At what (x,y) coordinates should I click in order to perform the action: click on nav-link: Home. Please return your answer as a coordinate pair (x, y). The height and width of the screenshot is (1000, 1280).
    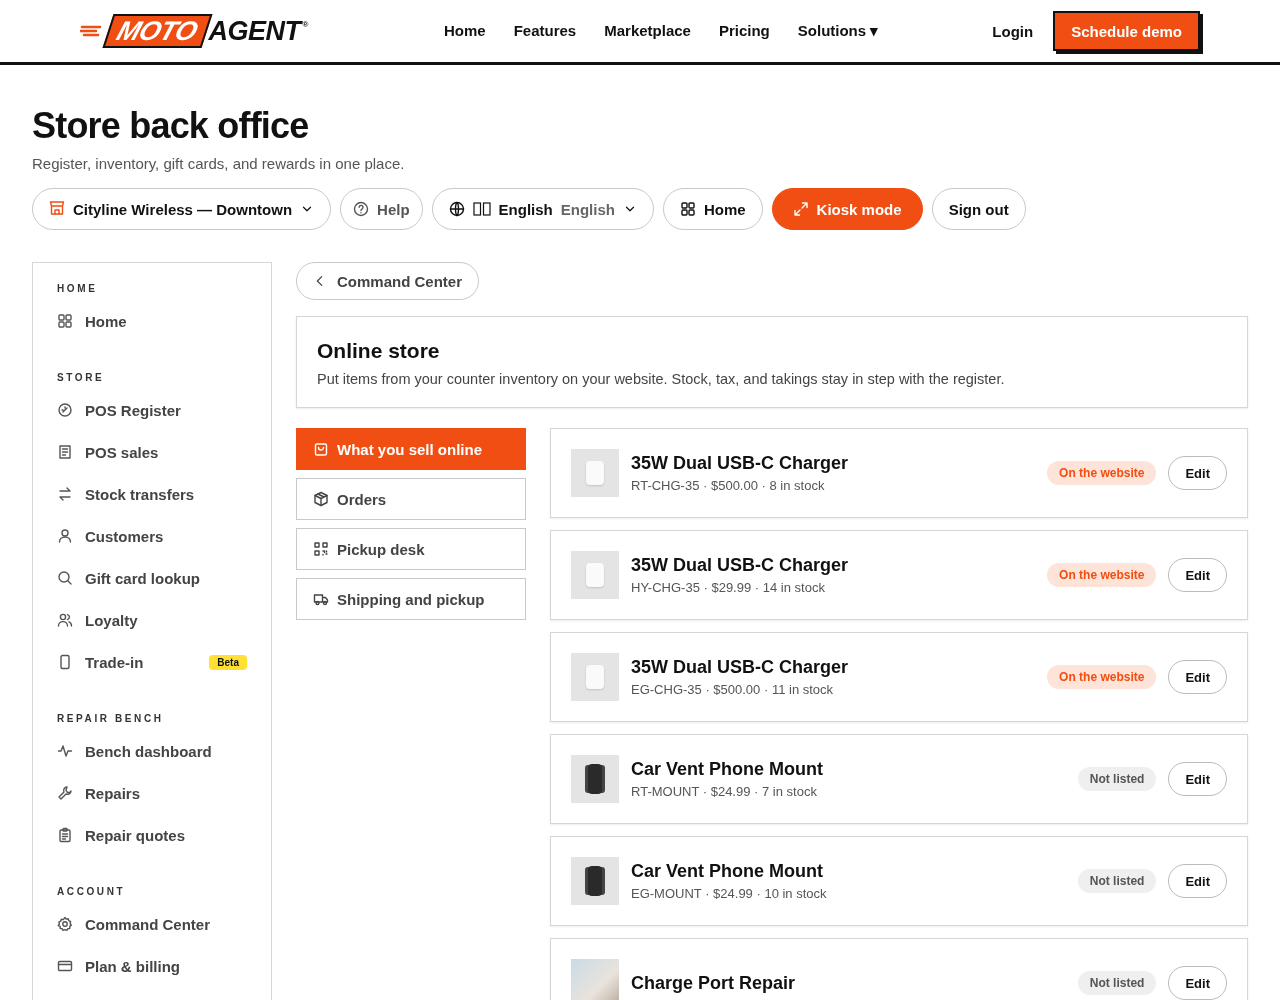
    Looking at the image, I should click on (465, 31).